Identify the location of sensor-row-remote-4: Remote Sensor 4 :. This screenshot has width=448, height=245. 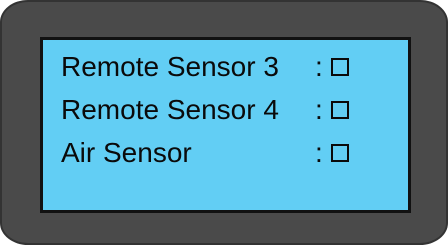
(205, 110).